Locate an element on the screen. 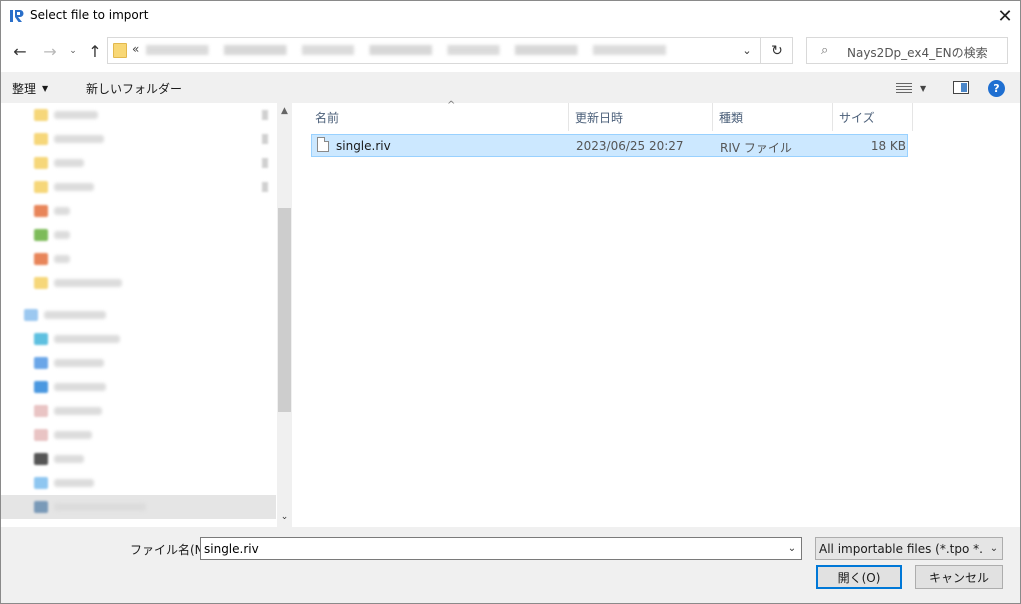 The height and width of the screenshot is (604, 1021). up-folder-button: ↑ is located at coordinates (95, 51).